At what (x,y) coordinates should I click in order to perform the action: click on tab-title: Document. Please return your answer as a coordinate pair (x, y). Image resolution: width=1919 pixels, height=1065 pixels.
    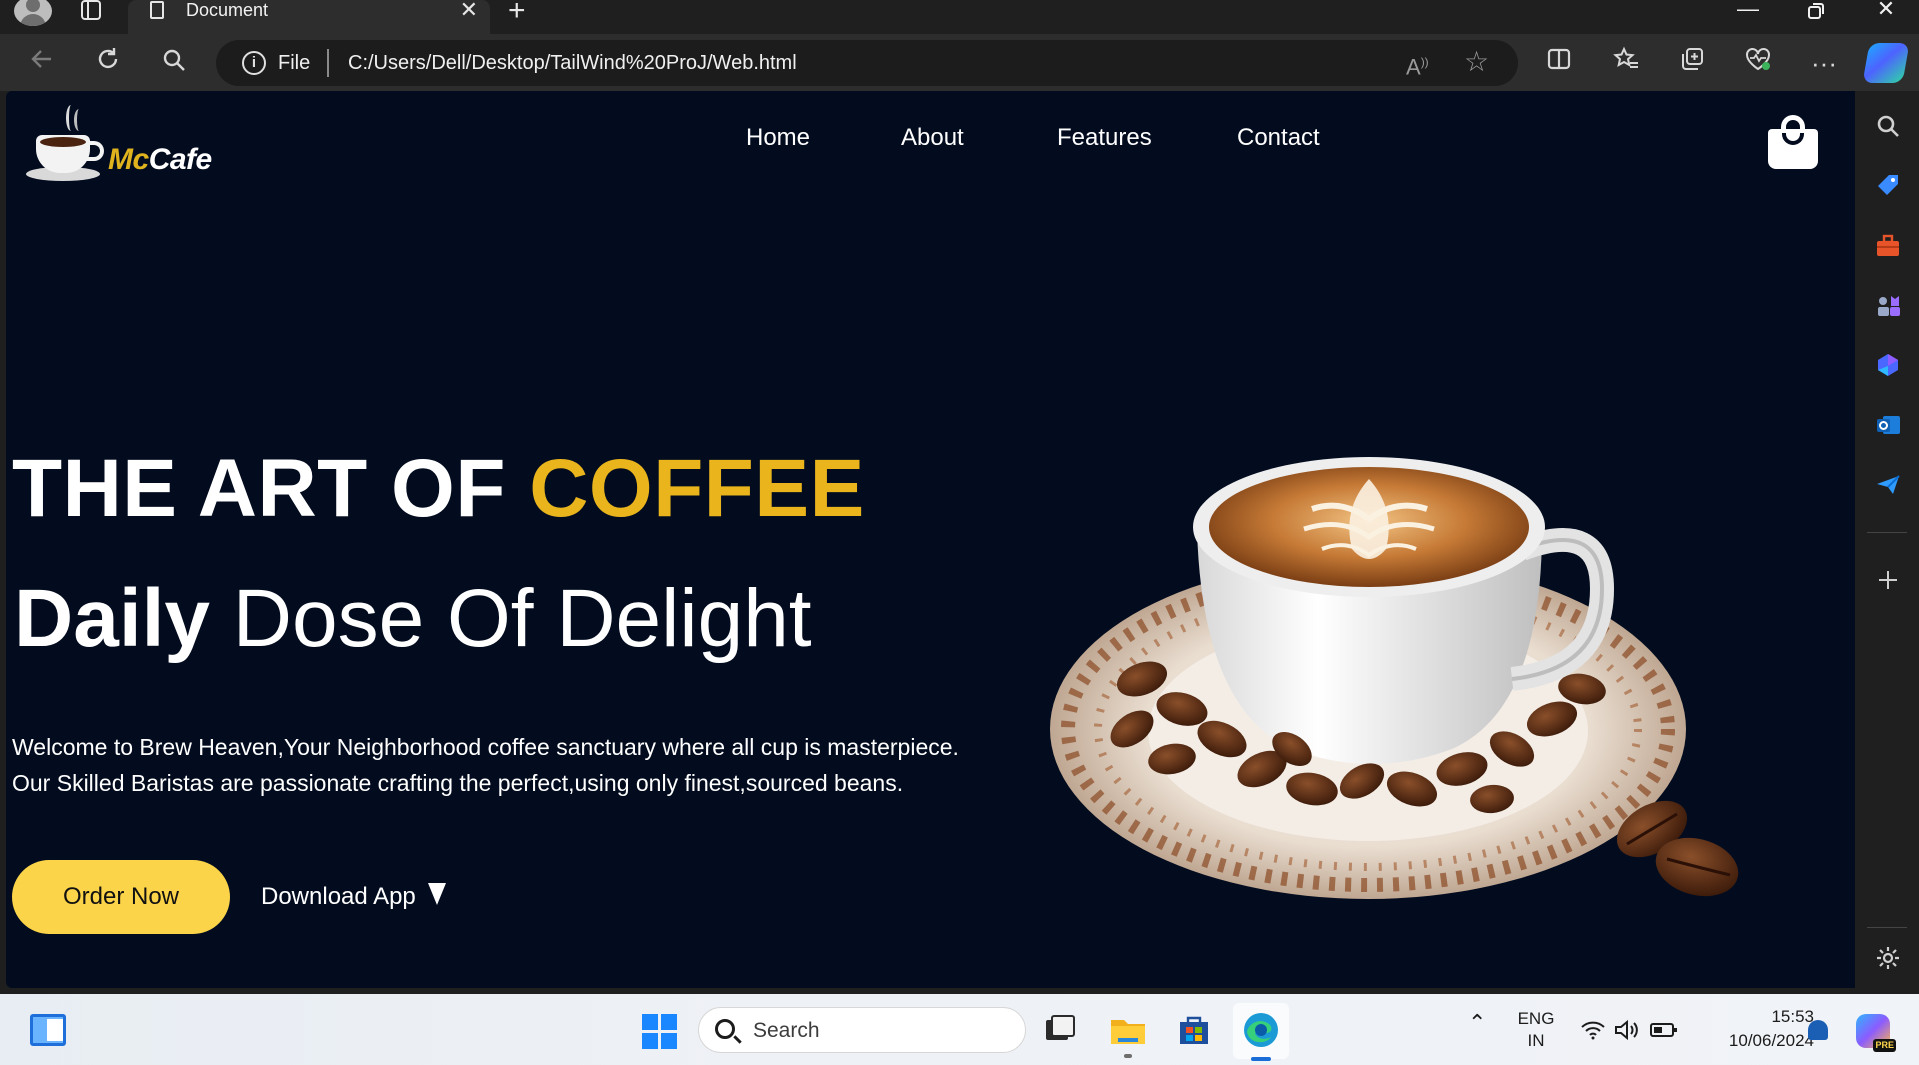
    Looking at the image, I should click on (227, 10).